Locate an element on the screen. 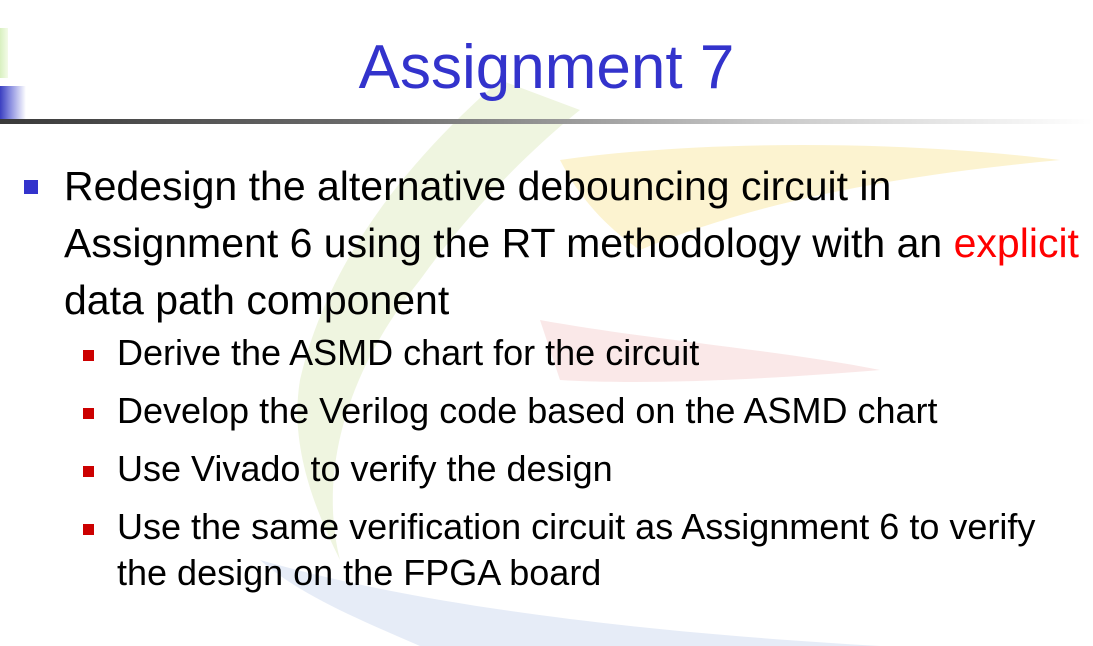 The image size is (1093, 646). main-bullet-highlight: explicit is located at coordinates (1016, 243).